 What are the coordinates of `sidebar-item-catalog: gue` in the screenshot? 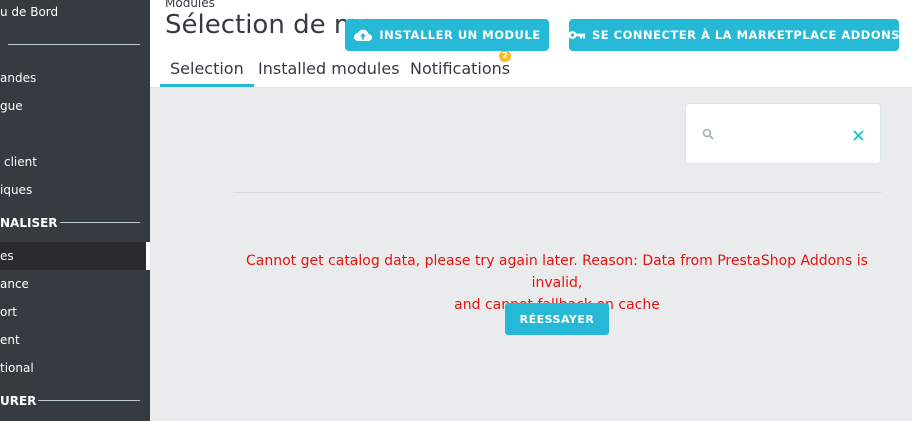 It's located at (75, 106).